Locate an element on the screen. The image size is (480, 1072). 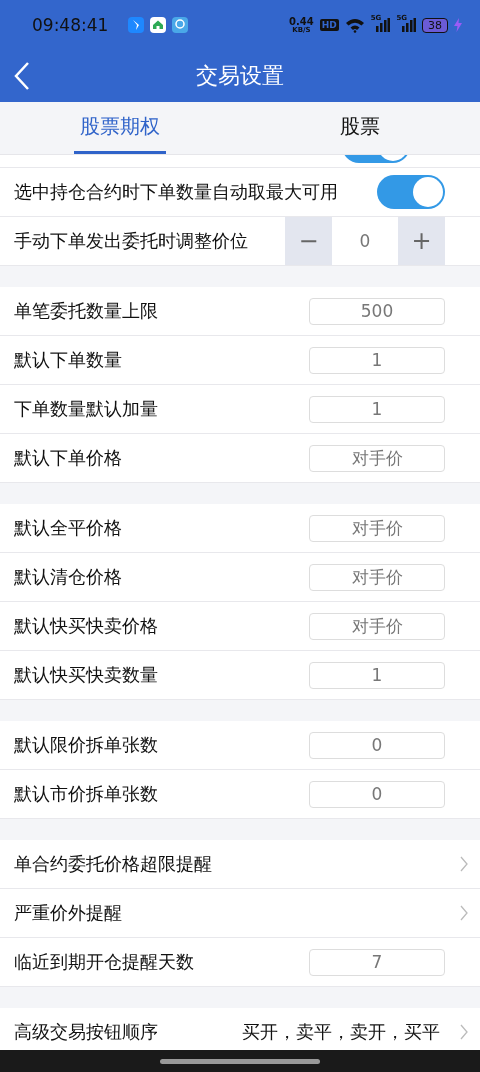
setting-label: 默认快买快卖价格 is located at coordinates (86, 626).